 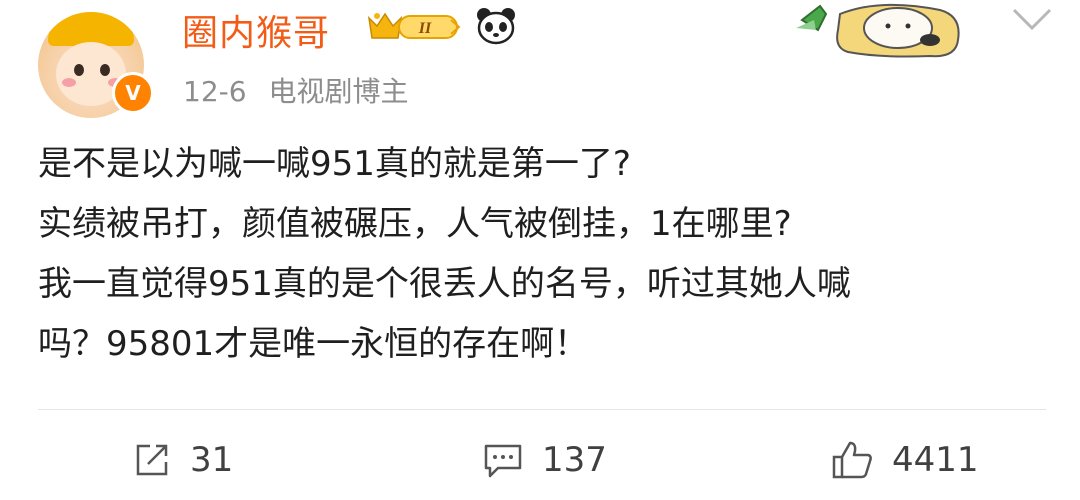 What do you see at coordinates (496, 26) in the screenshot?
I see `panda-icon` at bounding box center [496, 26].